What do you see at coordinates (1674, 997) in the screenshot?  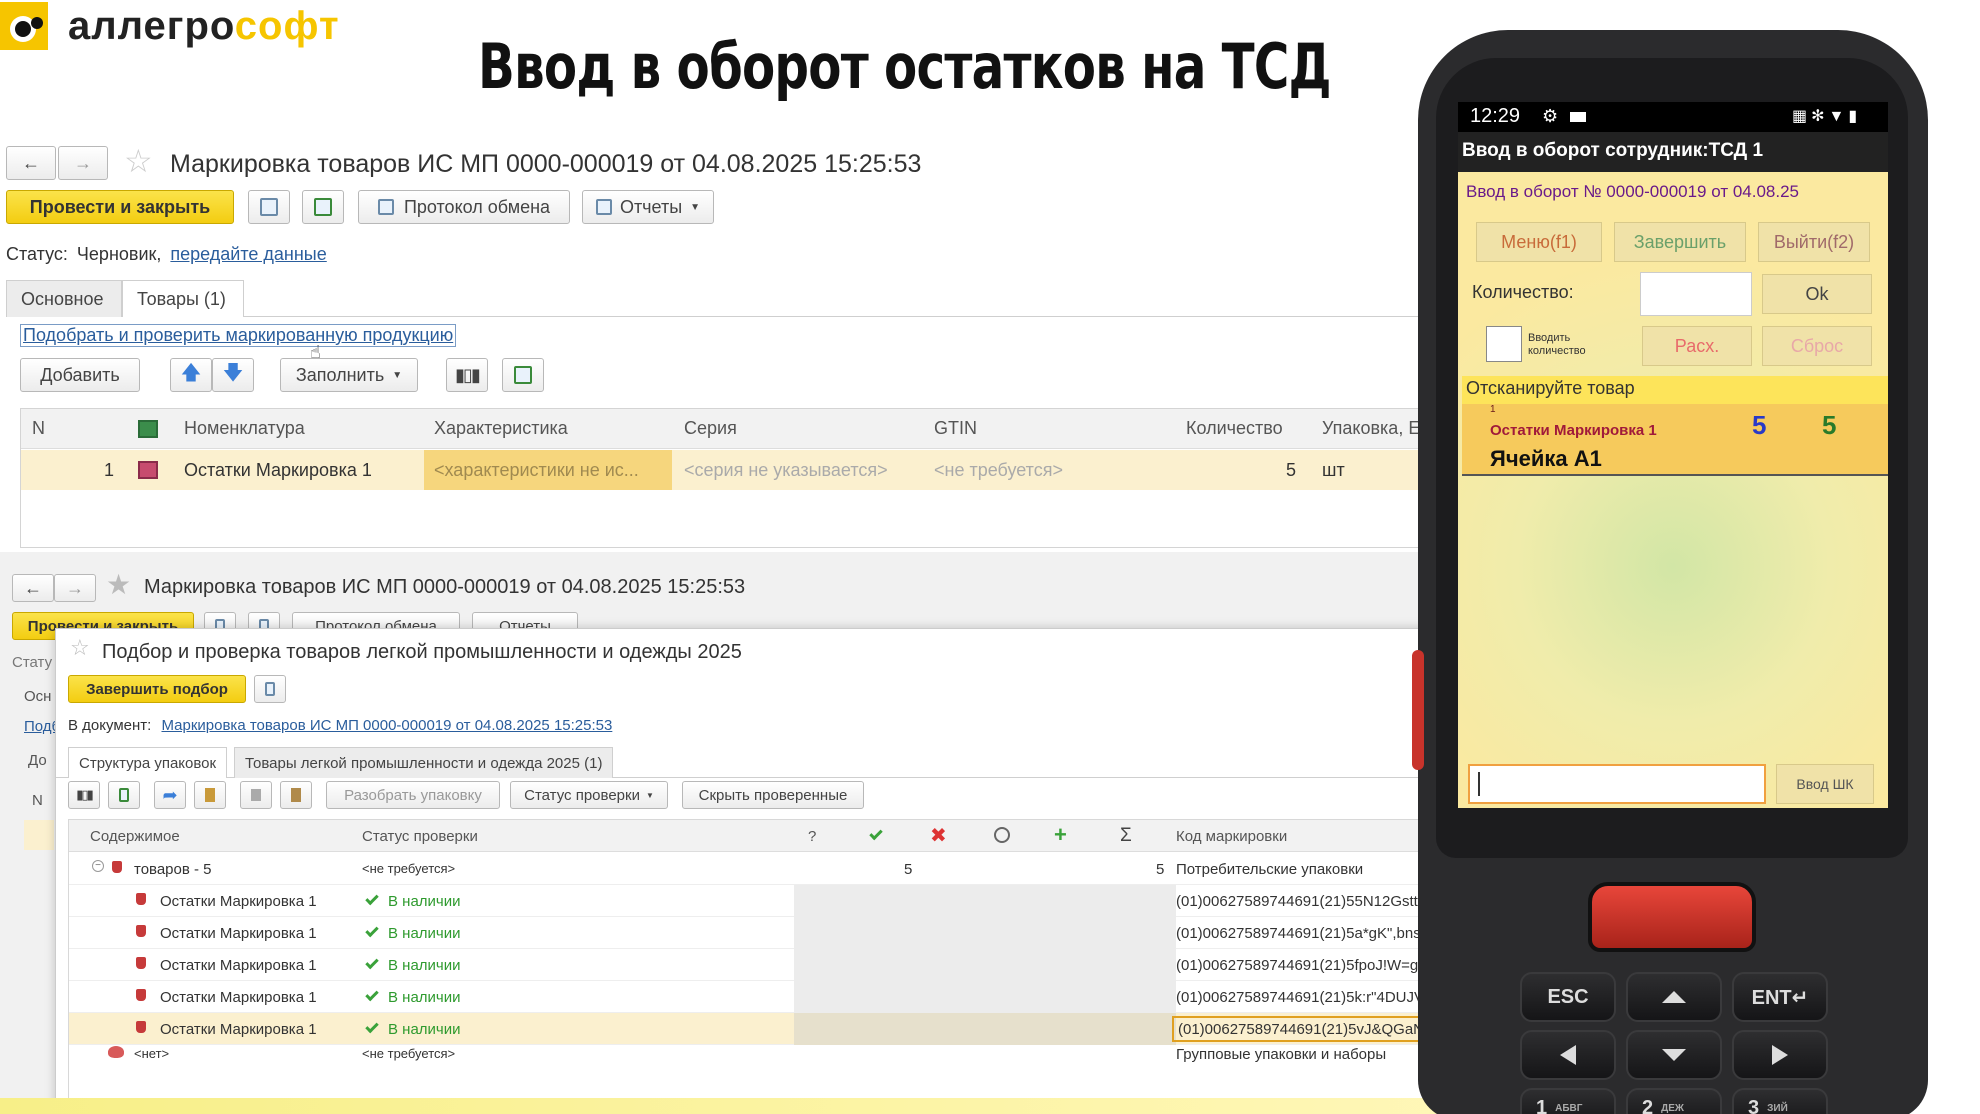 I see `up-key` at bounding box center [1674, 997].